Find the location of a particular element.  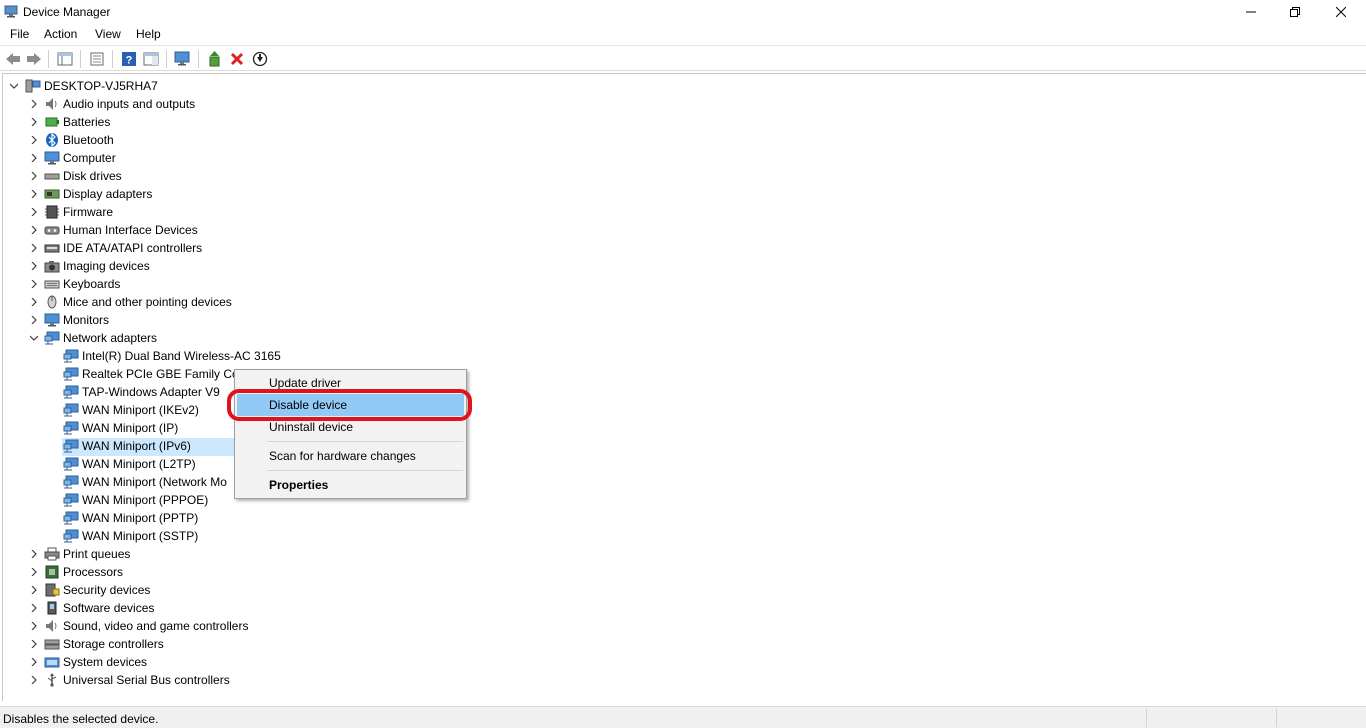

tree-device-network-adapter: TAP-Windows Adapter V9 is located at coordinates (151, 392).